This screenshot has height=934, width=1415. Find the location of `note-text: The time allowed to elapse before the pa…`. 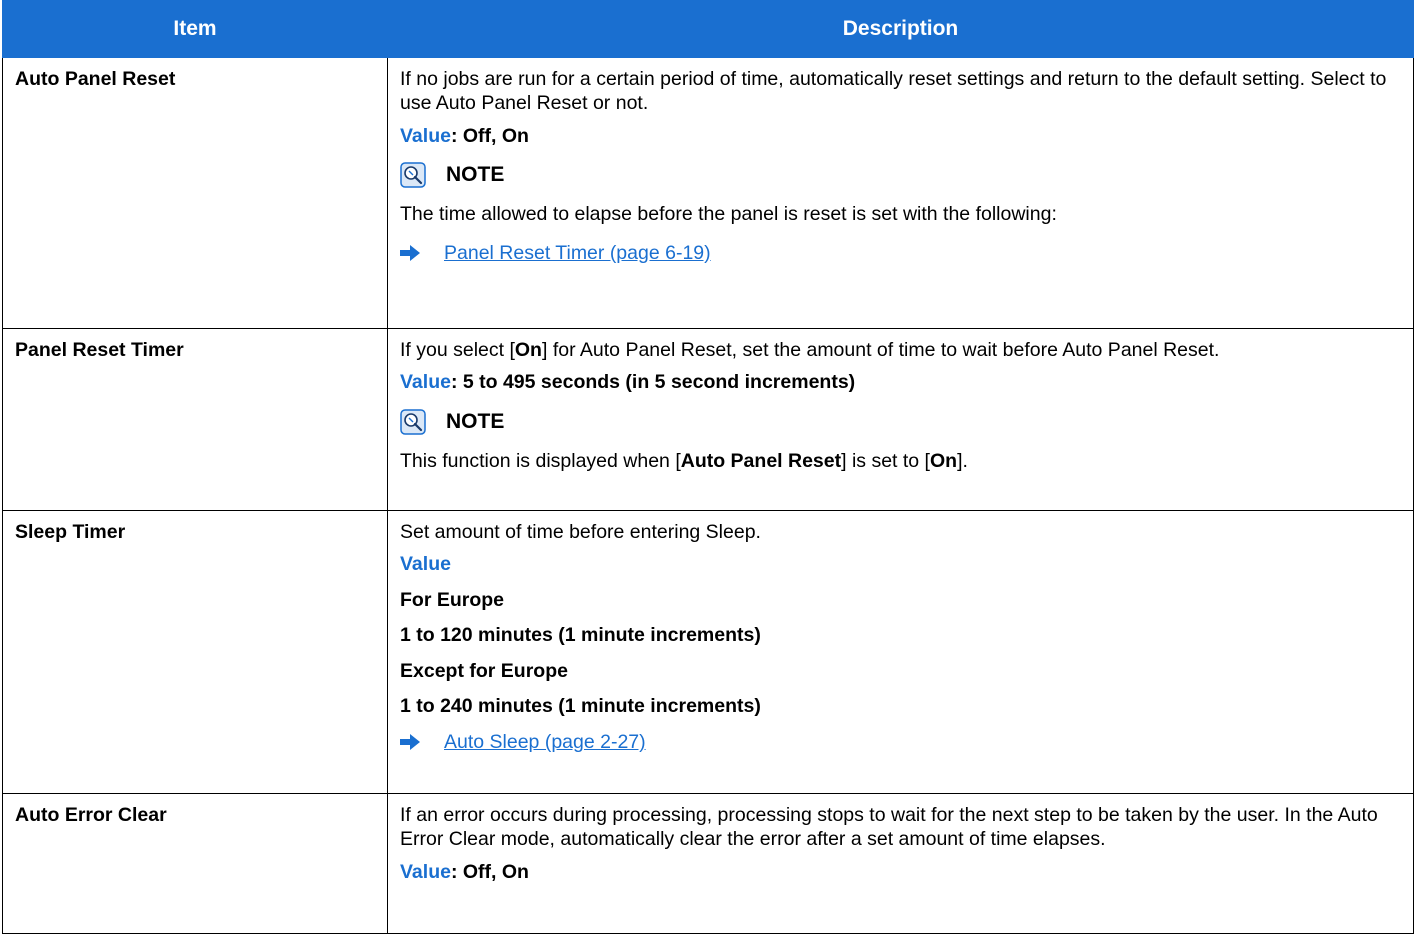

note-text: The time allowed to elapse before the pa… is located at coordinates (728, 214).